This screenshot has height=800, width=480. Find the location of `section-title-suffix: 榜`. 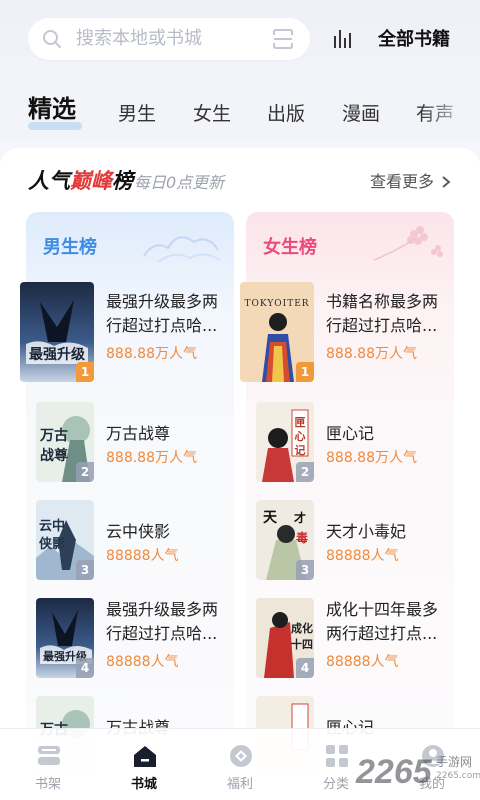

section-title-suffix: 榜 is located at coordinates (122, 180).